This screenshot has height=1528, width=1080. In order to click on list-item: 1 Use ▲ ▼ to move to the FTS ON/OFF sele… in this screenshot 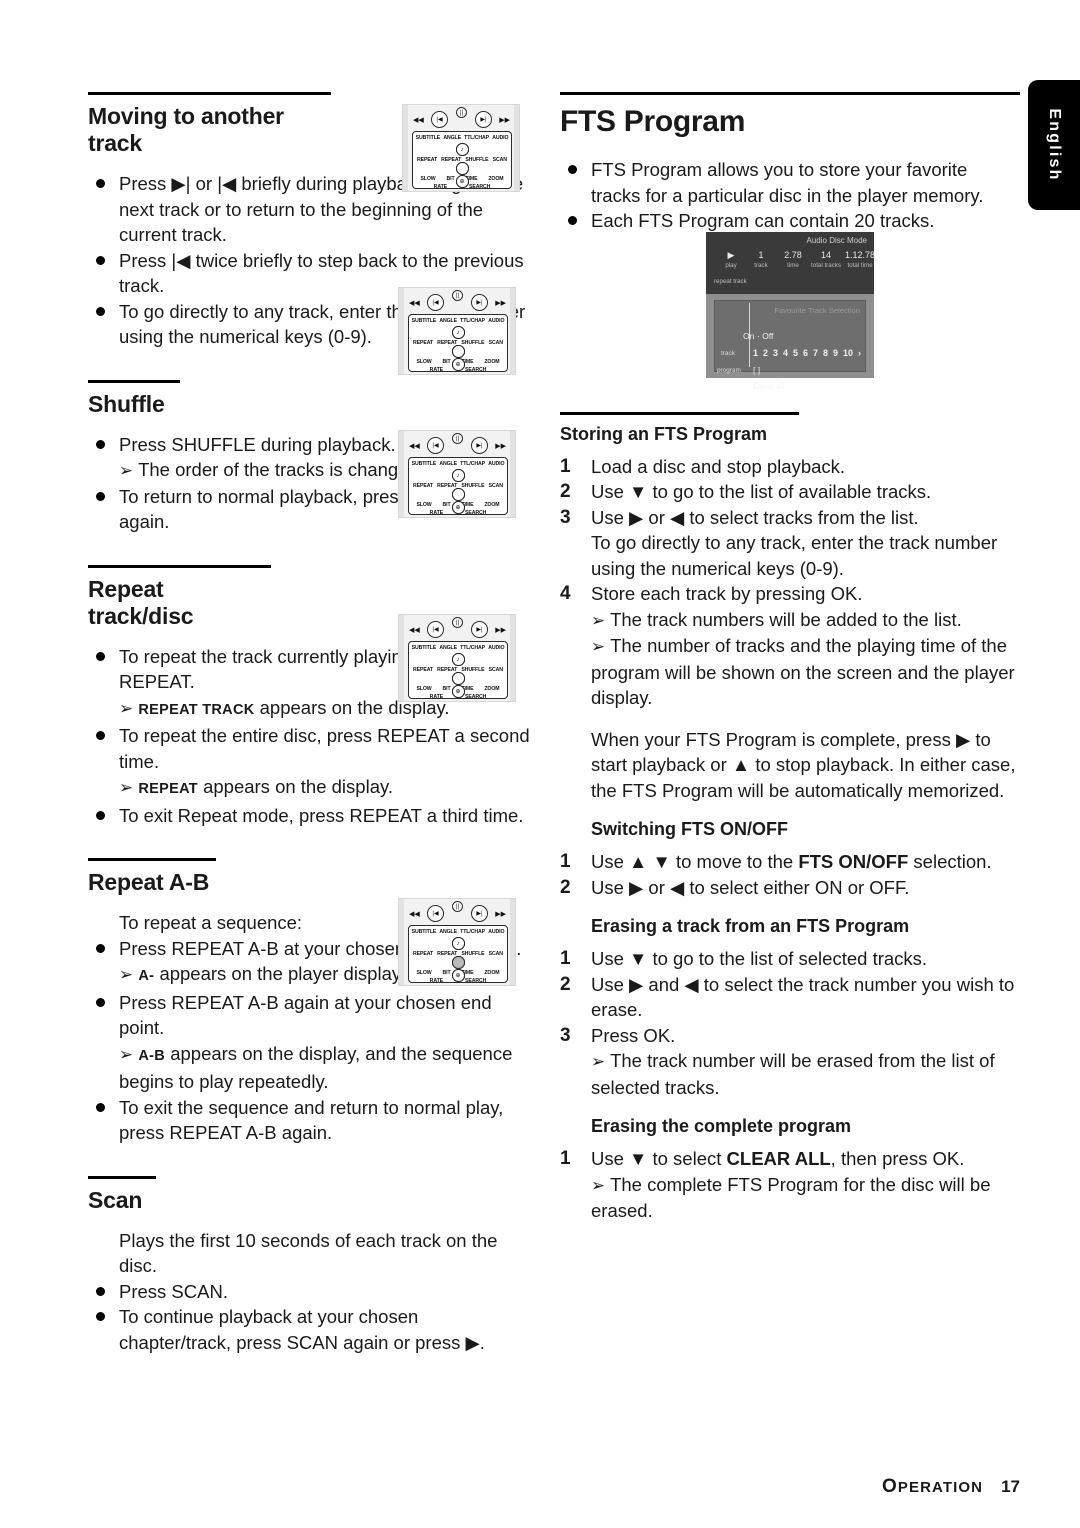, I will do `click(790, 862)`.